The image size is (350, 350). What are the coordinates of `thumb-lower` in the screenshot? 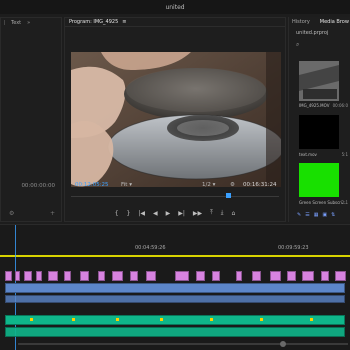 It's located at (320, 94).